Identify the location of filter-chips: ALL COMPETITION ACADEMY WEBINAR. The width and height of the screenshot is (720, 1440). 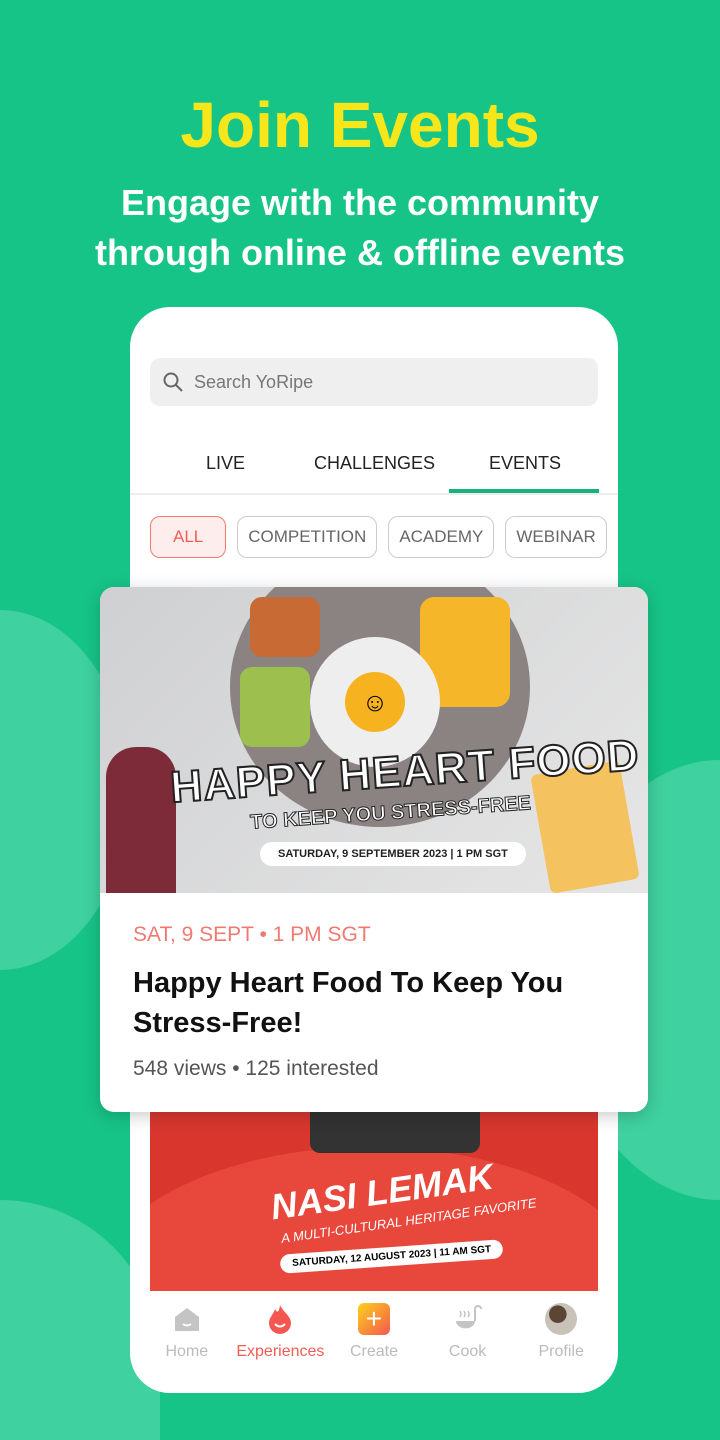
(378, 537).